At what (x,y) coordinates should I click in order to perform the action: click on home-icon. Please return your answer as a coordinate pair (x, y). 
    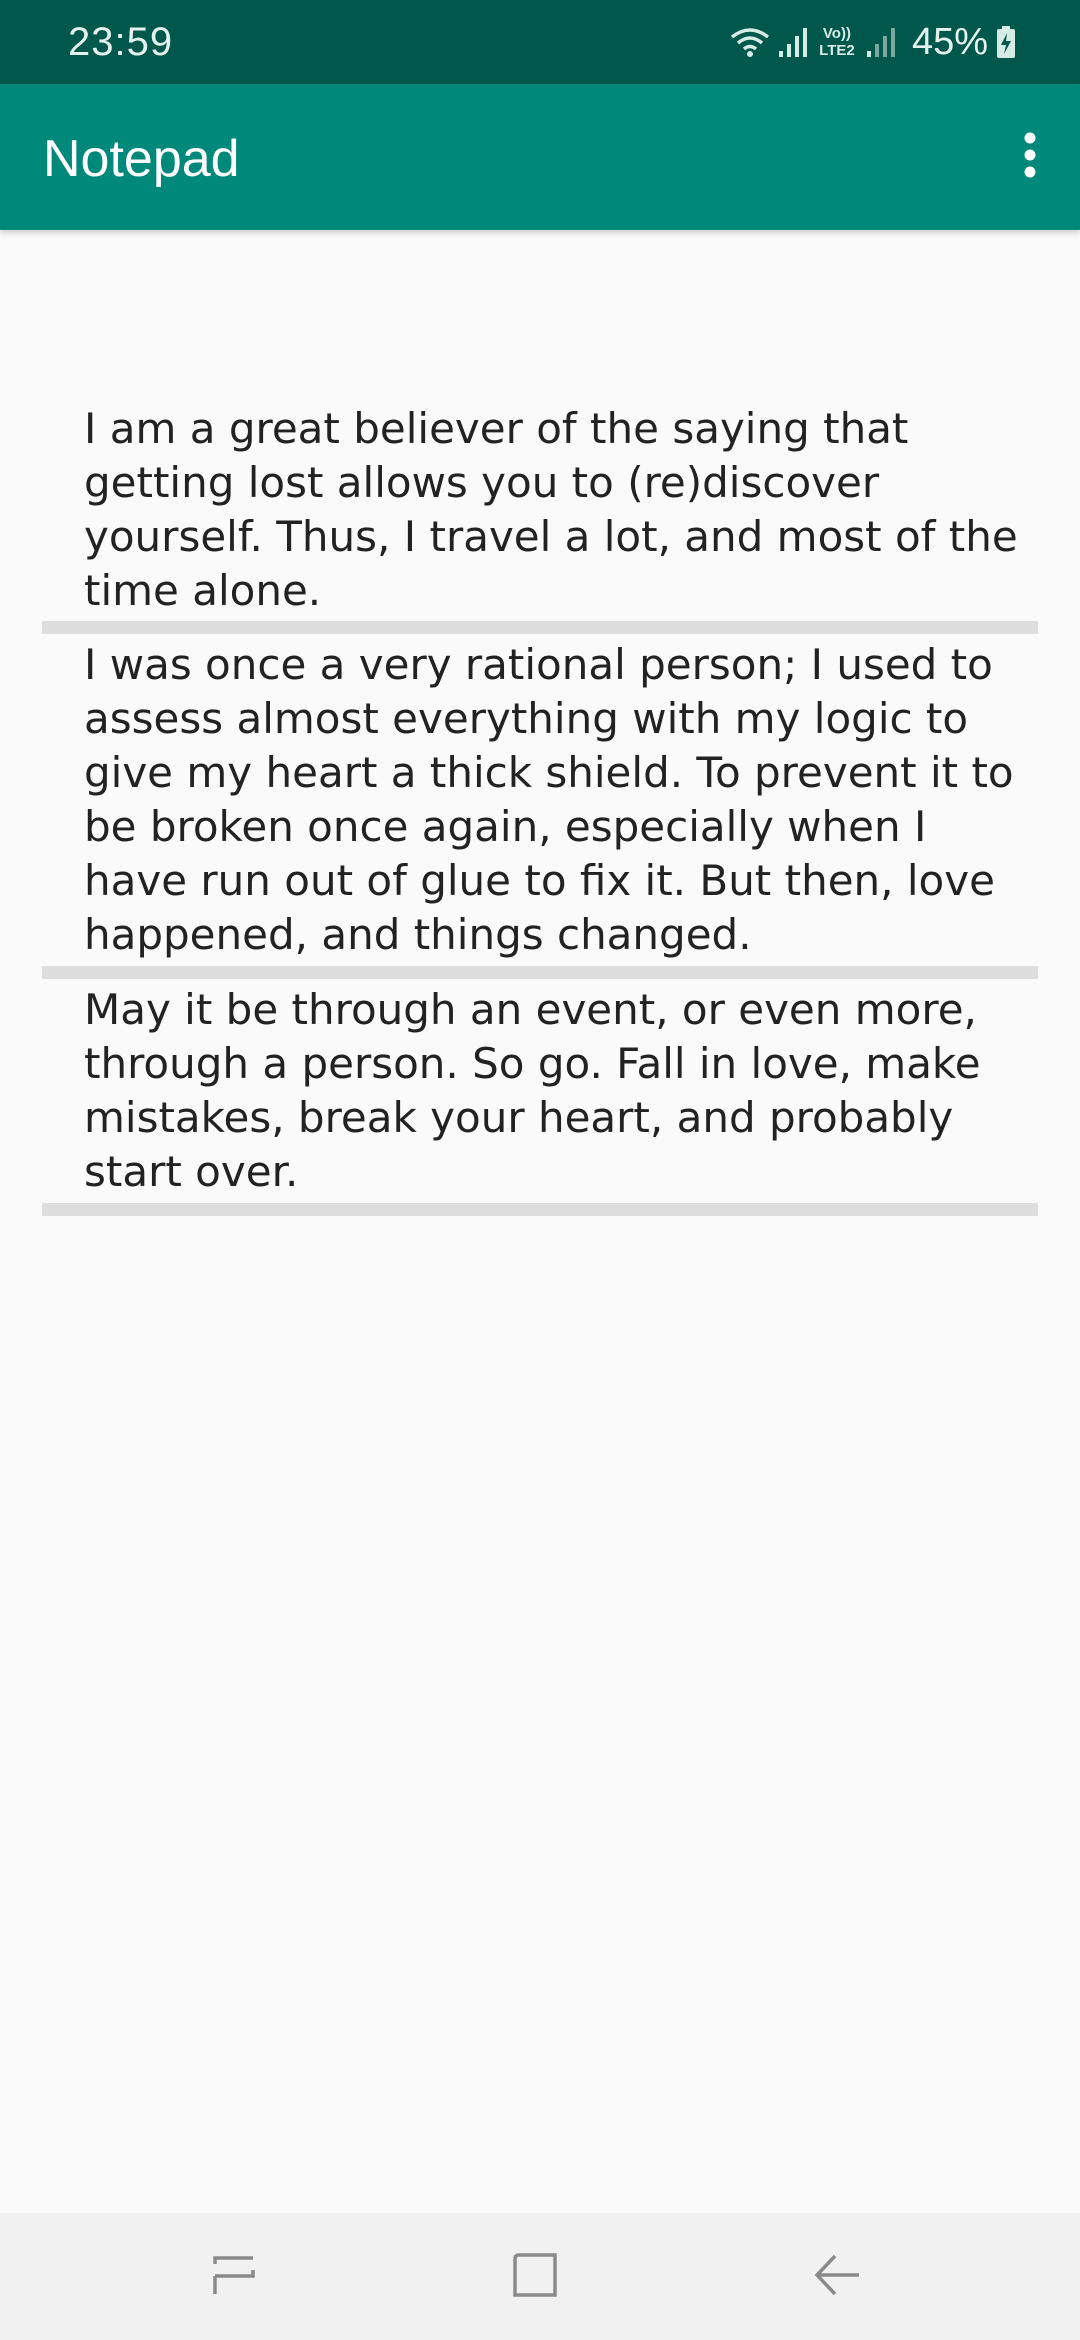
    Looking at the image, I should click on (535, 2277).